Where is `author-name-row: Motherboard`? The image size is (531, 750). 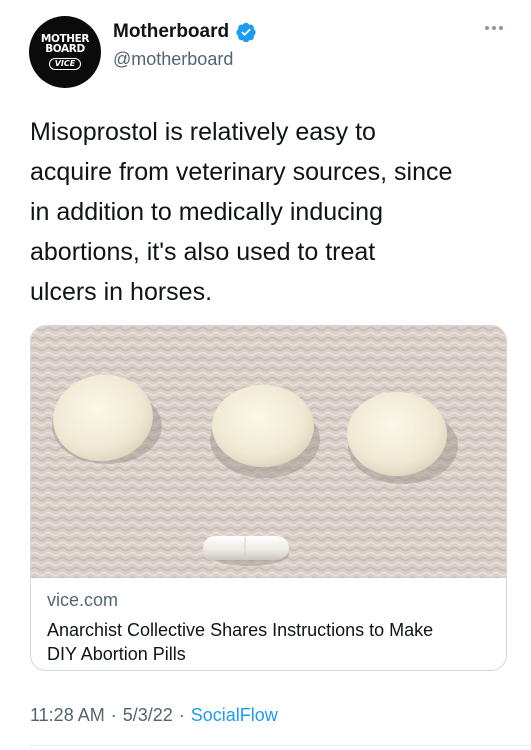
author-name-row: Motherboard is located at coordinates (185, 32).